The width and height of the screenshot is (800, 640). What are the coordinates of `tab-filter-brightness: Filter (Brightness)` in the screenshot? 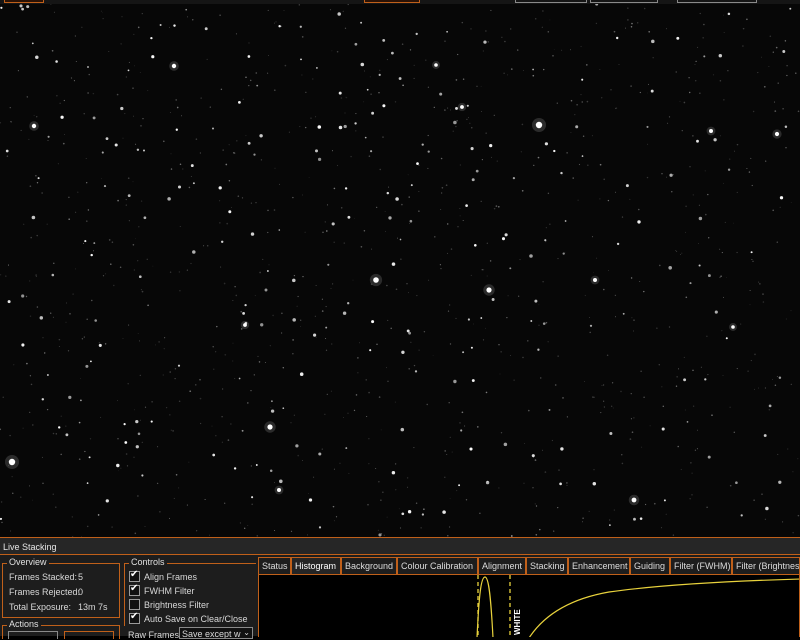 It's located at (766, 565).